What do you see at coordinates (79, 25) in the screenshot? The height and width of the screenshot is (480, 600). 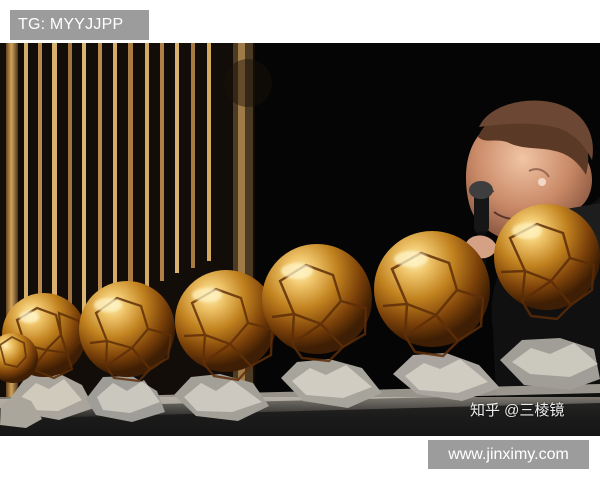 I see `top-watermark-label: TG: MYYJJPP` at bounding box center [79, 25].